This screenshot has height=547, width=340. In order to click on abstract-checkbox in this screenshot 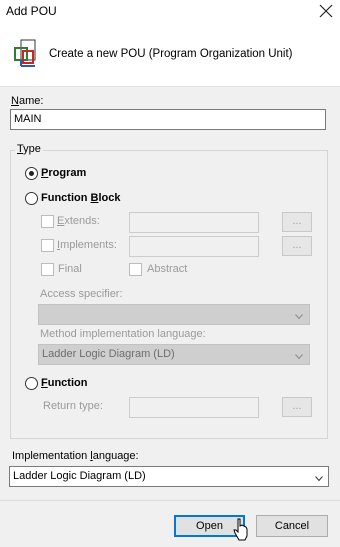, I will do `click(135, 269)`.